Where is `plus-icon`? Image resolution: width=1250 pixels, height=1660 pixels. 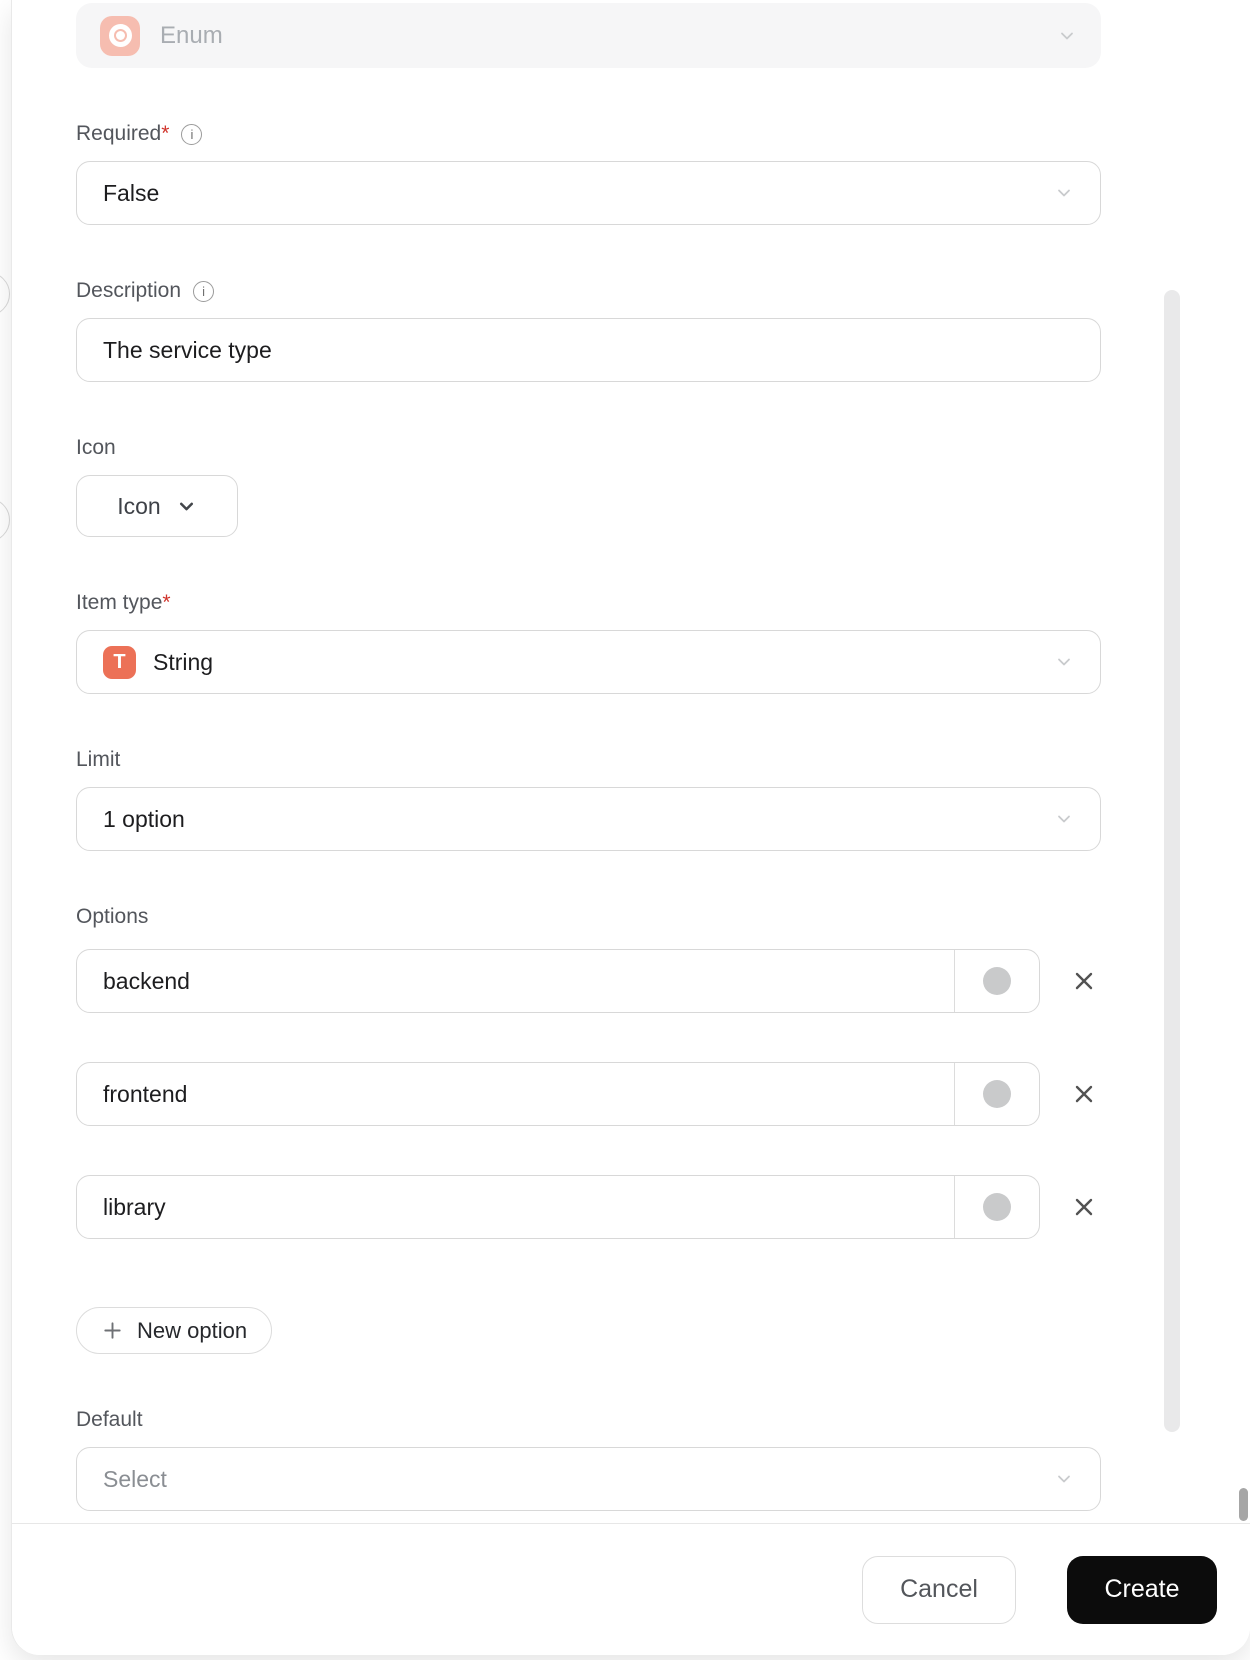 plus-icon is located at coordinates (112, 1330).